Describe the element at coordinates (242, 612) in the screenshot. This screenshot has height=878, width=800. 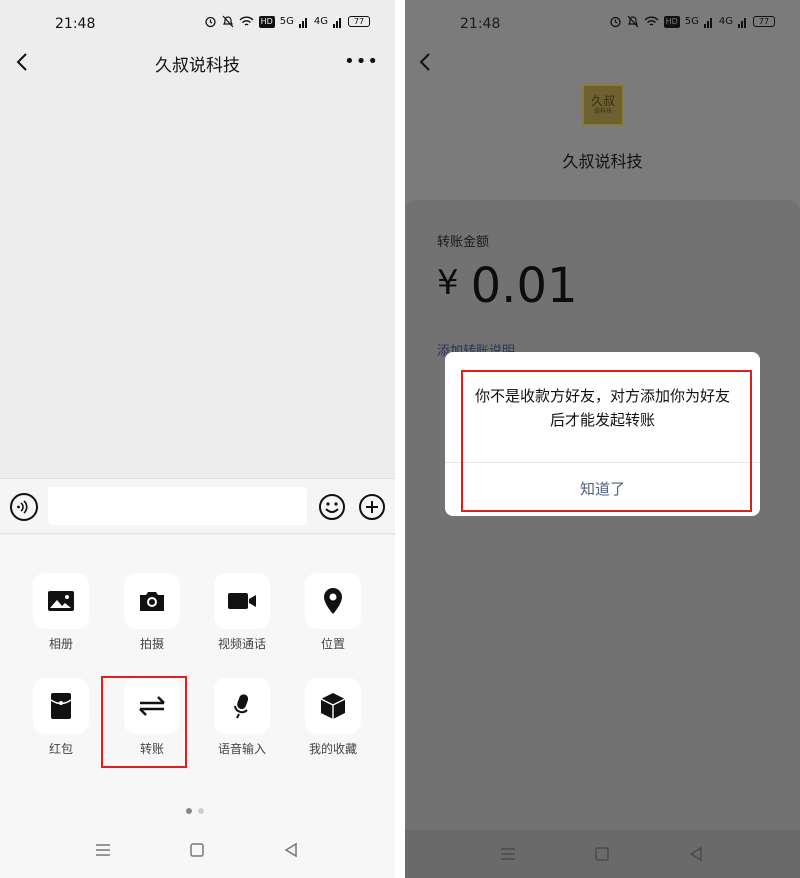
I see `tool-video-call: 视频通话` at that location.